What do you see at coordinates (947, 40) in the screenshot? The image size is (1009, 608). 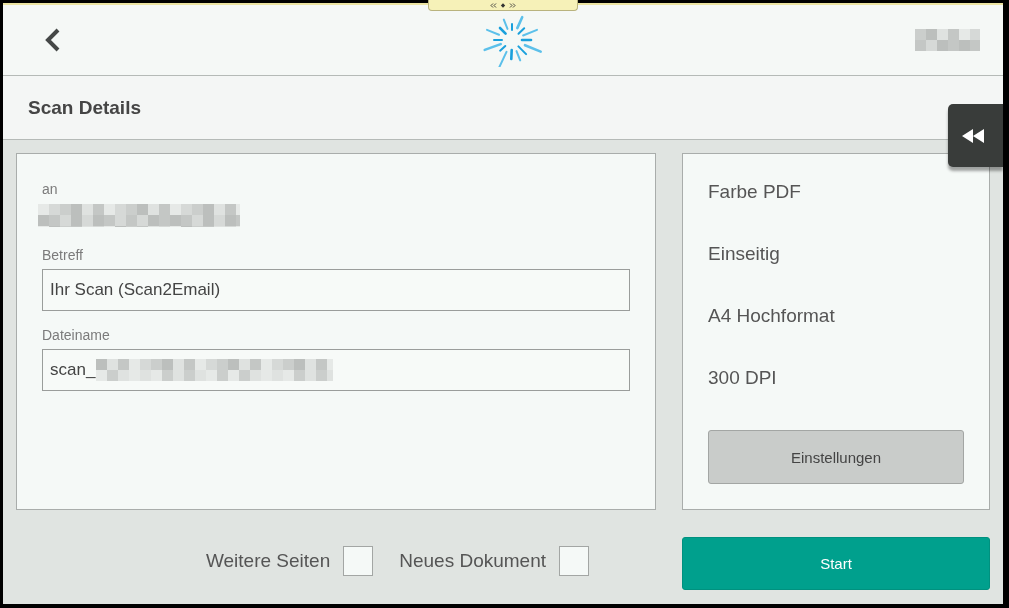 I see `pixelated-text` at bounding box center [947, 40].